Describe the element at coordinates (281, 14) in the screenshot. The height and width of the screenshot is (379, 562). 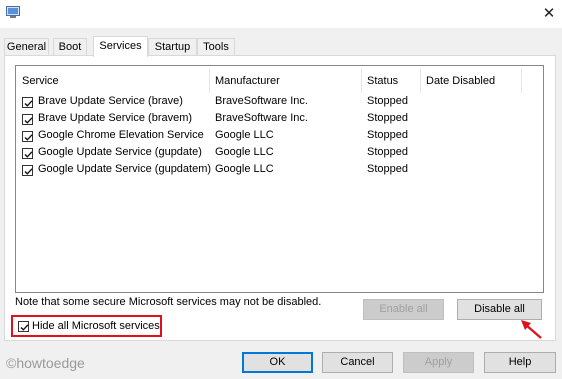
I see `title-bar: ✕` at that location.